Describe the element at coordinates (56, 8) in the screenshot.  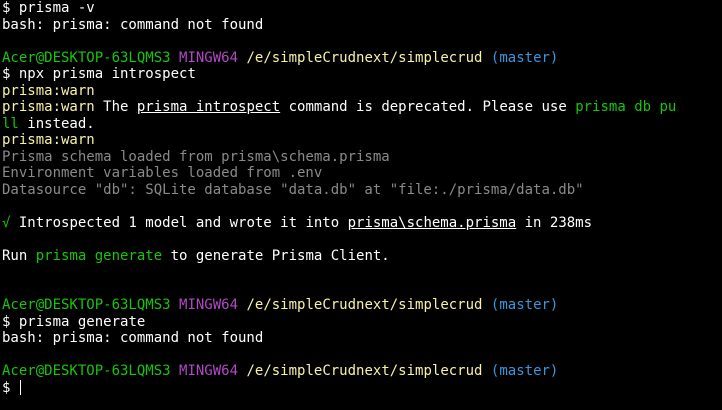
I see `command-text: prisma -v` at that location.